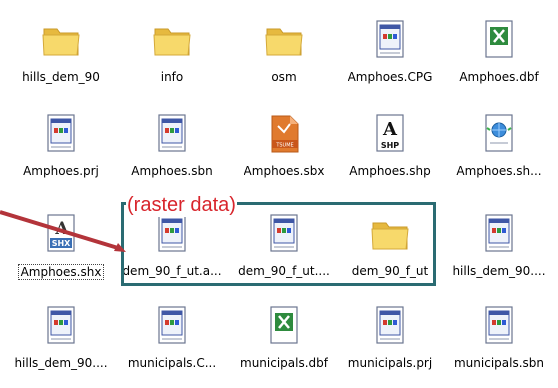 This screenshot has width=558, height=388. Describe the element at coordinates (284, 134) in the screenshot. I see `tsume-icon: TSUME` at that location.